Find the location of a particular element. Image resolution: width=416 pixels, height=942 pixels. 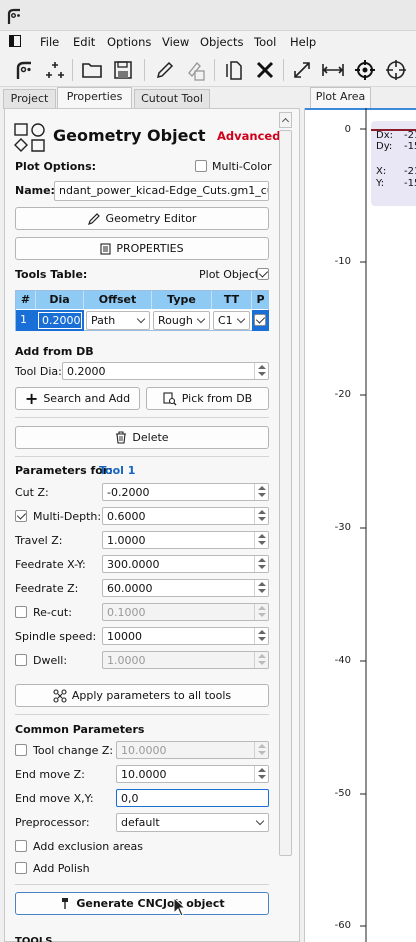

type-select: Rough is located at coordinates (181, 320).